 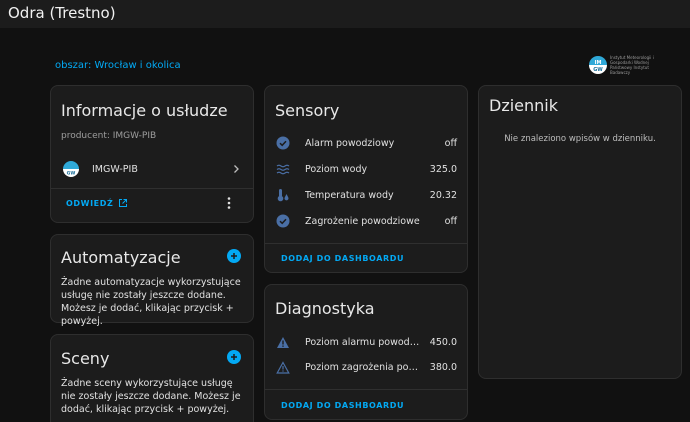 I want to click on sensor-row: Zagrożenie powodziowe off, so click(x=366, y=221).